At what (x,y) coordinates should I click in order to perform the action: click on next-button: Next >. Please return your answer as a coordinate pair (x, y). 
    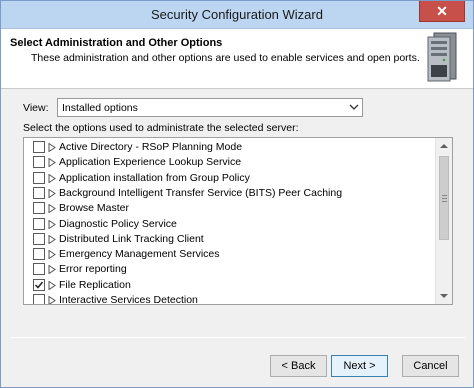
    Looking at the image, I should click on (359, 366).